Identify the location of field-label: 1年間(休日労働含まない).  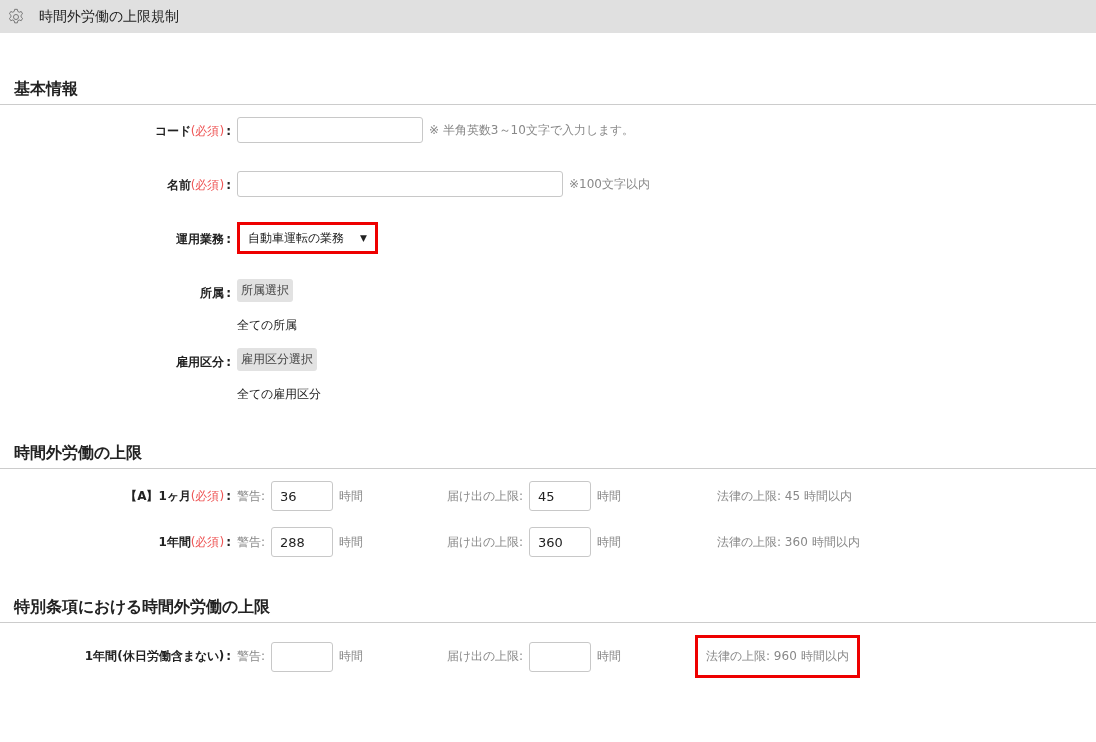
(154, 656).